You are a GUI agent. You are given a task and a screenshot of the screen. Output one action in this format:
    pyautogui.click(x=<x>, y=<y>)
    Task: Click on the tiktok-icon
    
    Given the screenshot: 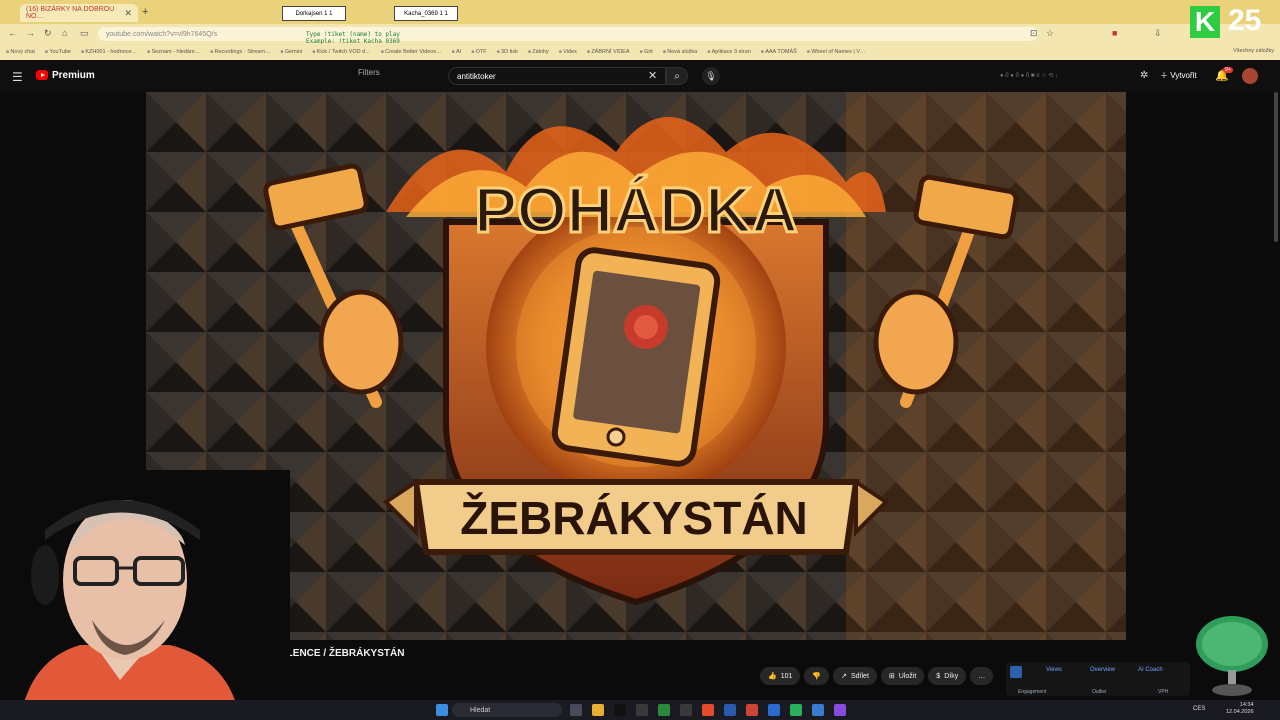 What is the action you would take?
    pyautogui.click(x=620, y=710)
    